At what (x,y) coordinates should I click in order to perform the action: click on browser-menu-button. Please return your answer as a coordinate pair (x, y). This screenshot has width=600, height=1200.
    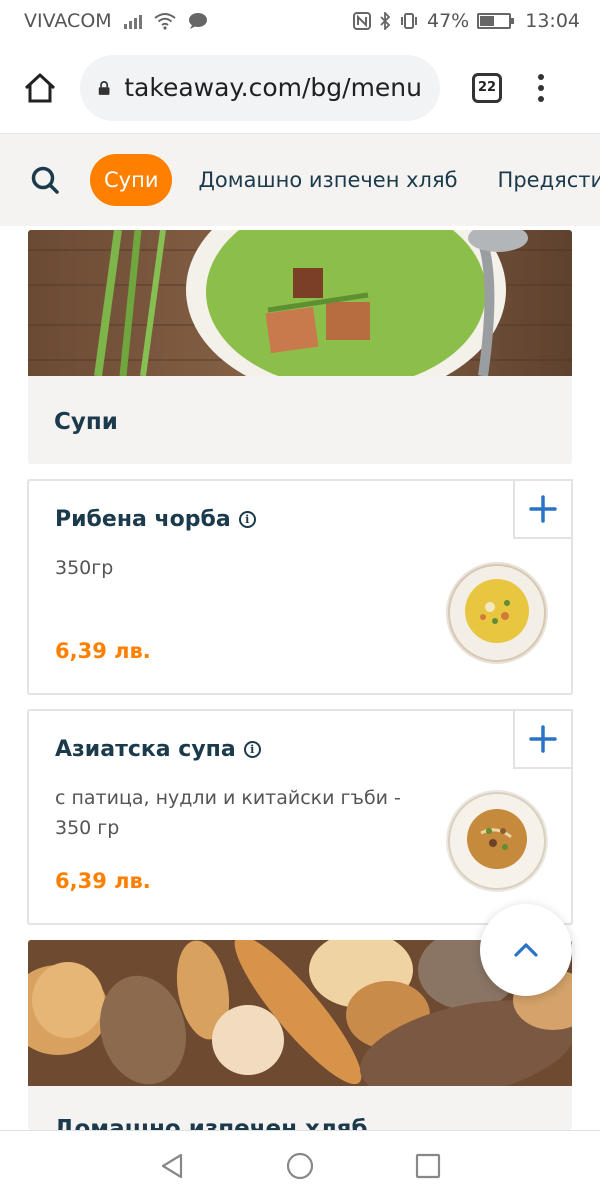
    Looking at the image, I should click on (541, 87).